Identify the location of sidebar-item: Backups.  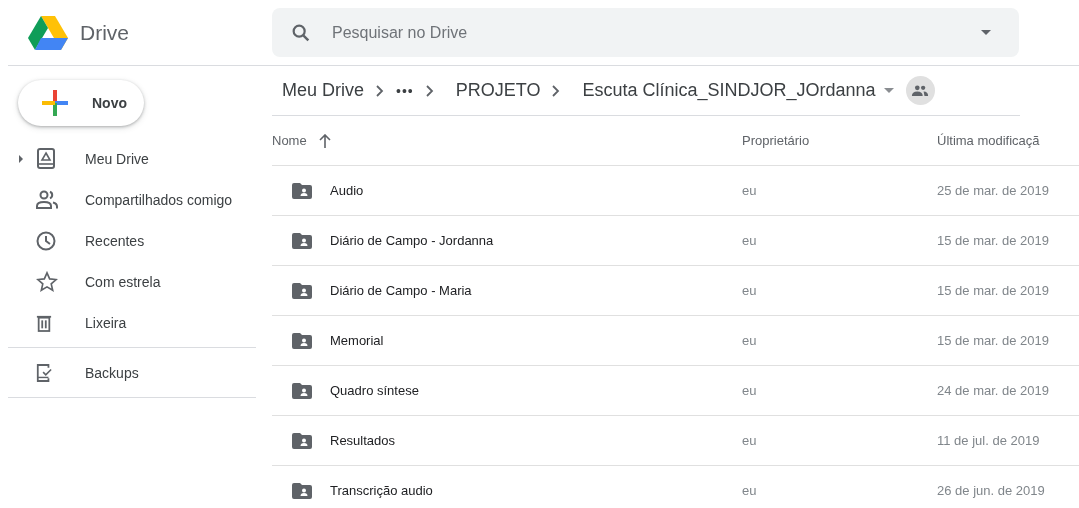
(132, 372).